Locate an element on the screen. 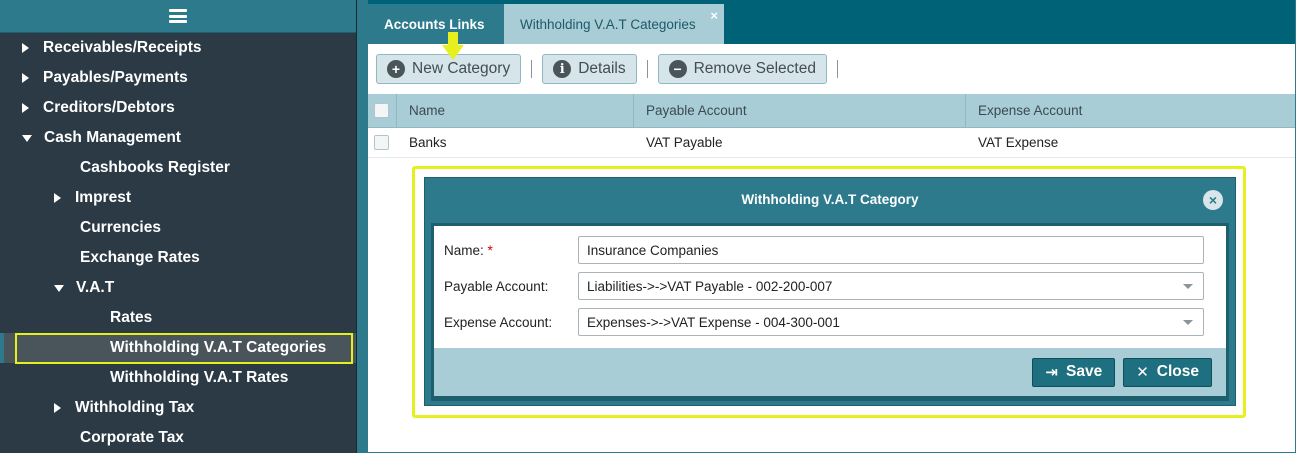 This screenshot has height=453, width=1296. select-all-checkbox is located at coordinates (381, 110).